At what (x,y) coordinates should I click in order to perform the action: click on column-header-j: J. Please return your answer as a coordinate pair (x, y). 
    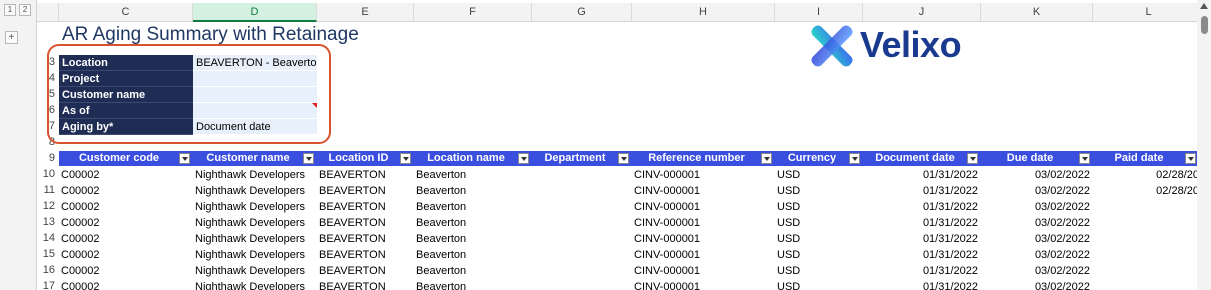
    Looking at the image, I should click on (922, 12).